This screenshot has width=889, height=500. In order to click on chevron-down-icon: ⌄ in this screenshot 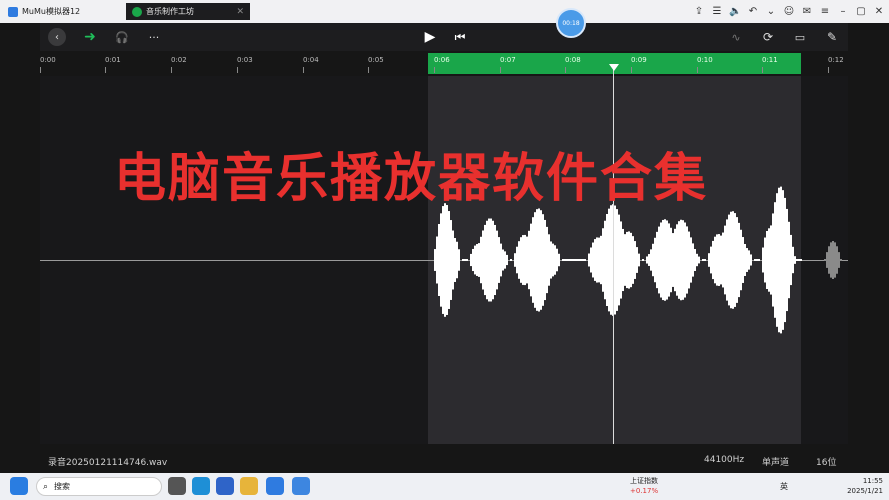, I will do `click(771, 11)`.